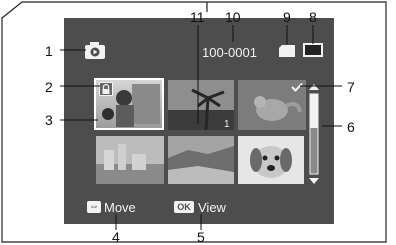 The width and height of the screenshot is (396, 245). What do you see at coordinates (49, 51) in the screenshot?
I see `callout-1: 1` at bounding box center [49, 51].